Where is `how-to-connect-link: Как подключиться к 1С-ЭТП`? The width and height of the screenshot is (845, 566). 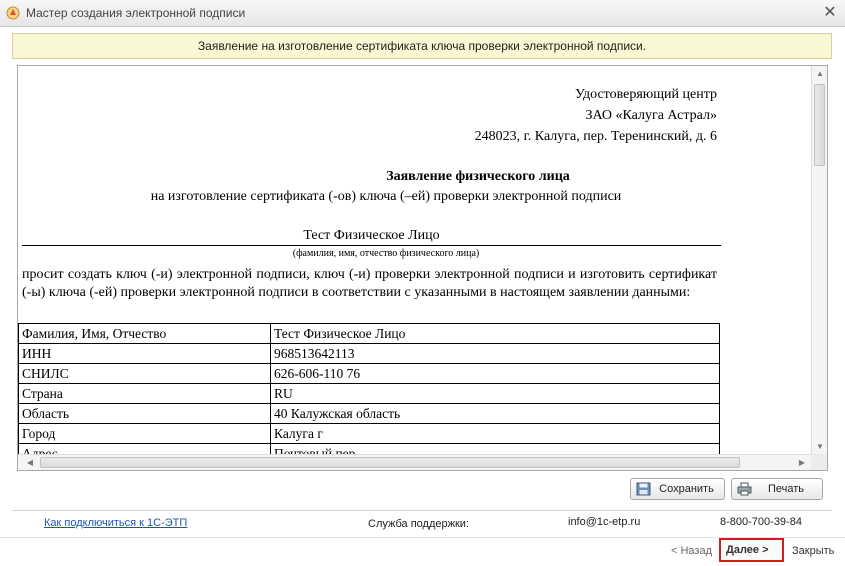
how-to-connect-link: Как подключиться к 1С-ЭТП is located at coordinates (115, 523).